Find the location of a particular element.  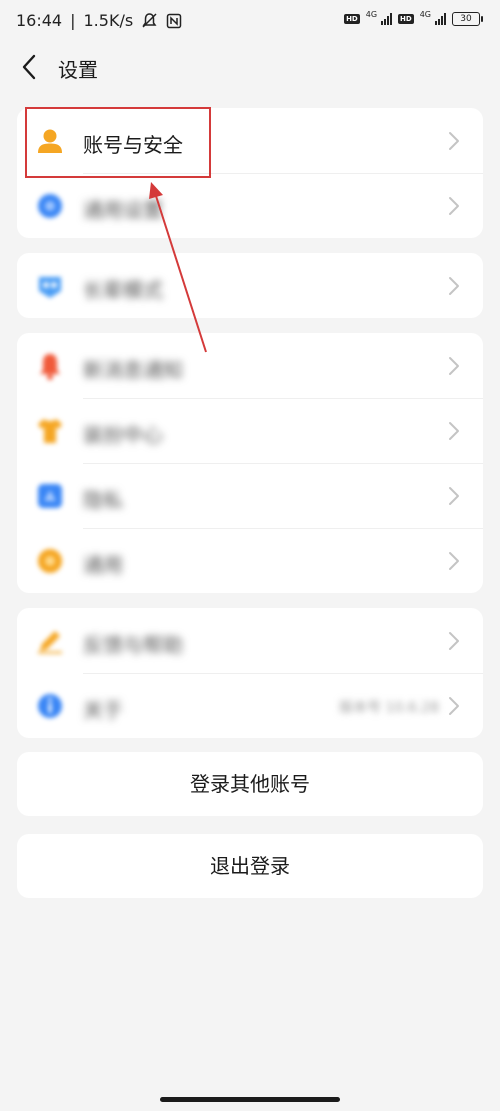

header: 设置 is located at coordinates (250, 67).